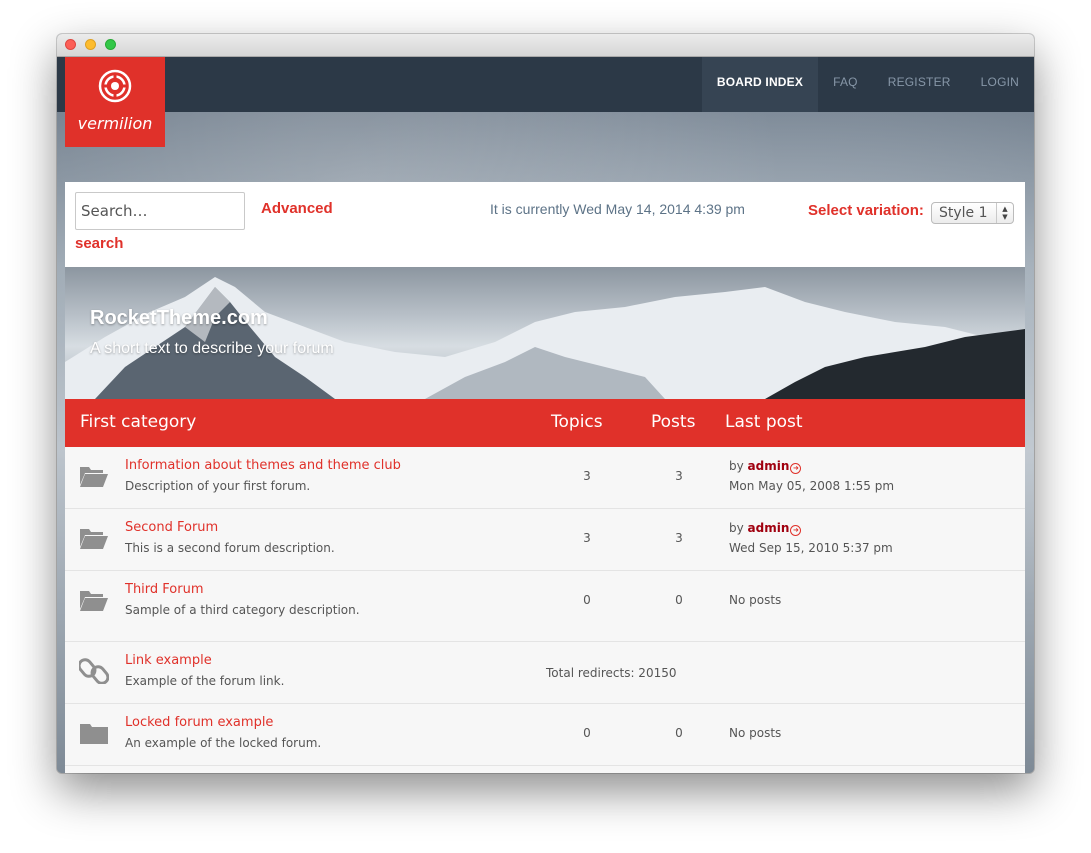 Image resolution: width=1091 pixels, height=853 pixels. I want to click on nav-menu: BOARD INDEX FAQ REGISTER LOGIN, so click(867, 84).